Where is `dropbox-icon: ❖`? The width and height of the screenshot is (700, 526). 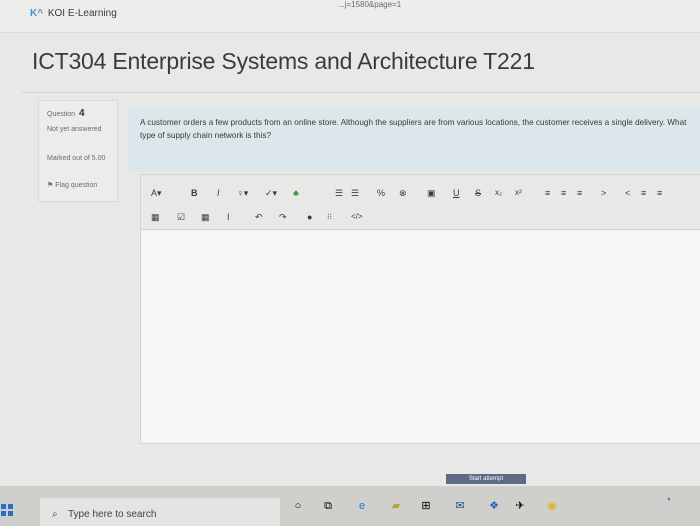 dropbox-icon: ❖ is located at coordinates (494, 506).